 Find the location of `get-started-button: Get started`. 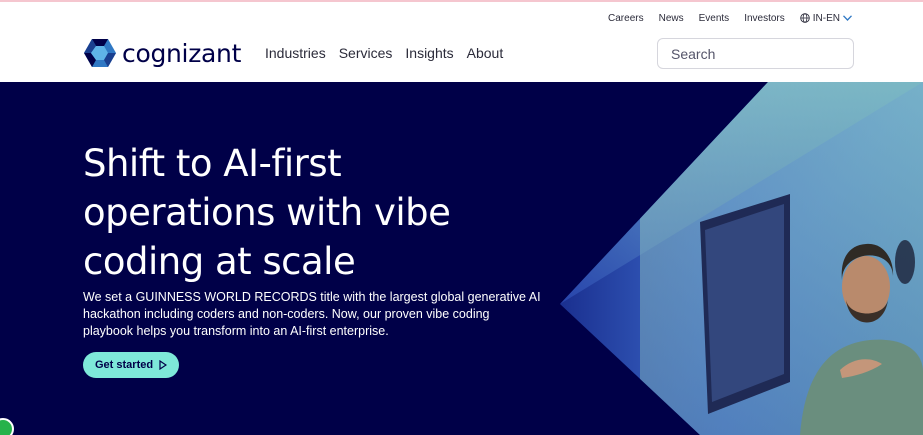

get-started-button: Get started is located at coordinates (131, 365).